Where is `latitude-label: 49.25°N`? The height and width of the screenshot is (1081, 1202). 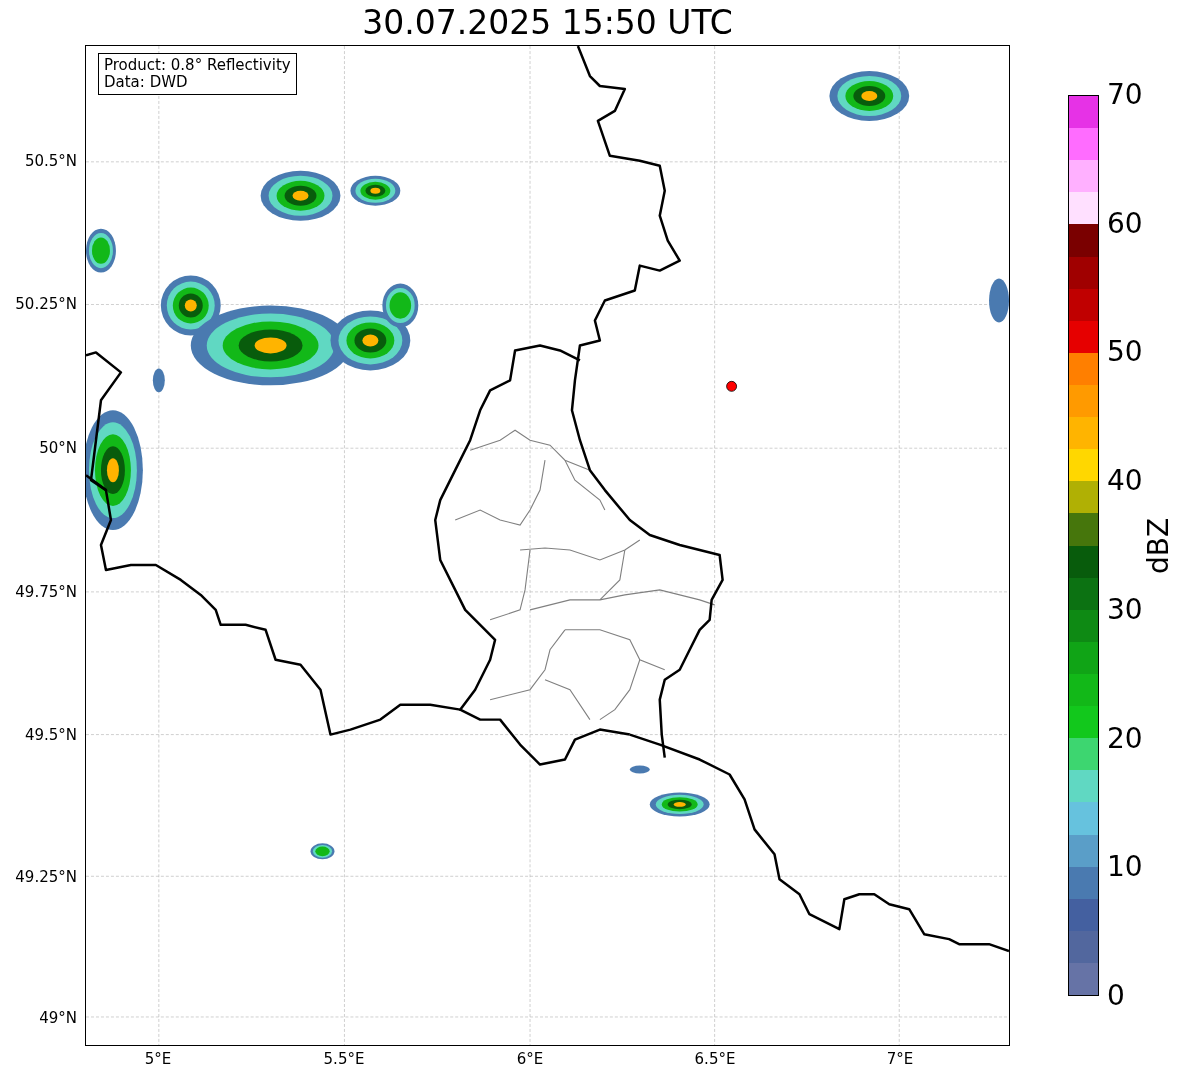
latitude-label: 49.25°N is located at coordinates (46, 877).